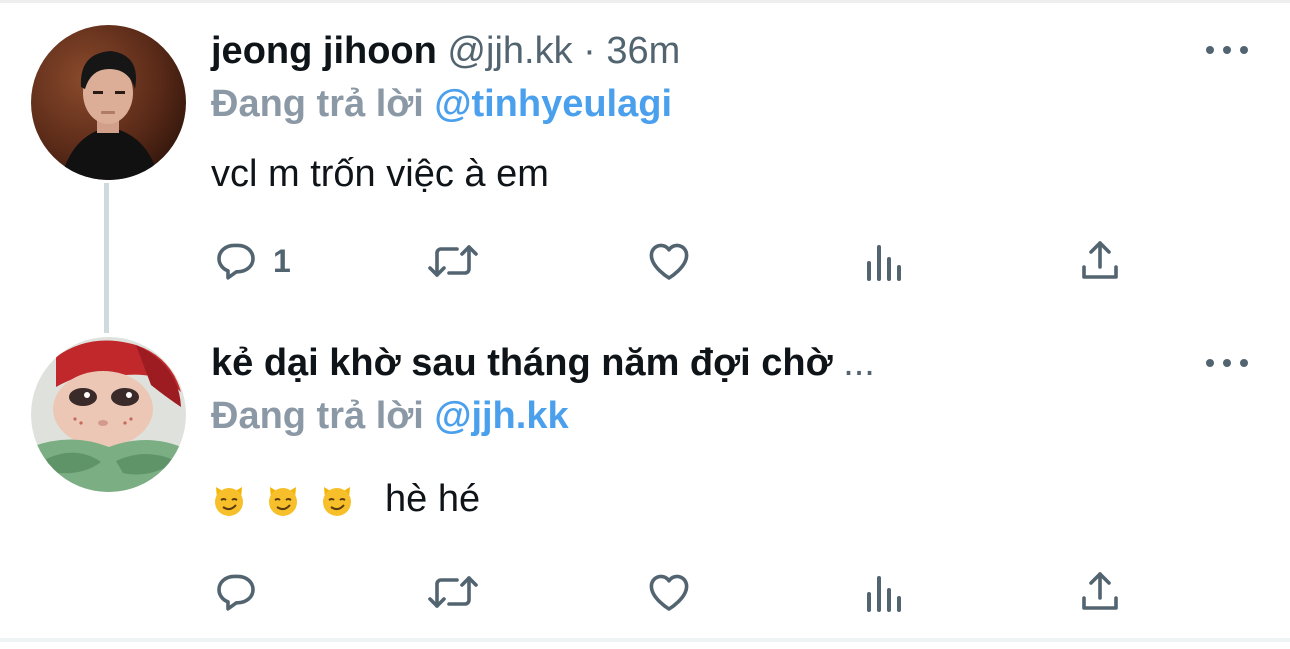 Image resolution: width=1290 pixels, height=649 pixels. I want to click on replying-to: Đang trả lời @jjh.kk, so click(390, 416).